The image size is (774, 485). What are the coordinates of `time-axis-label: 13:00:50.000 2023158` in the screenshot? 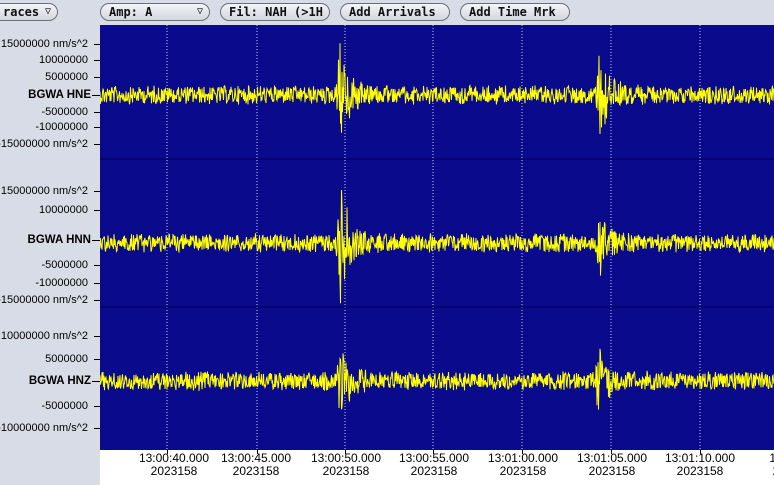 It's located at (346, 465).